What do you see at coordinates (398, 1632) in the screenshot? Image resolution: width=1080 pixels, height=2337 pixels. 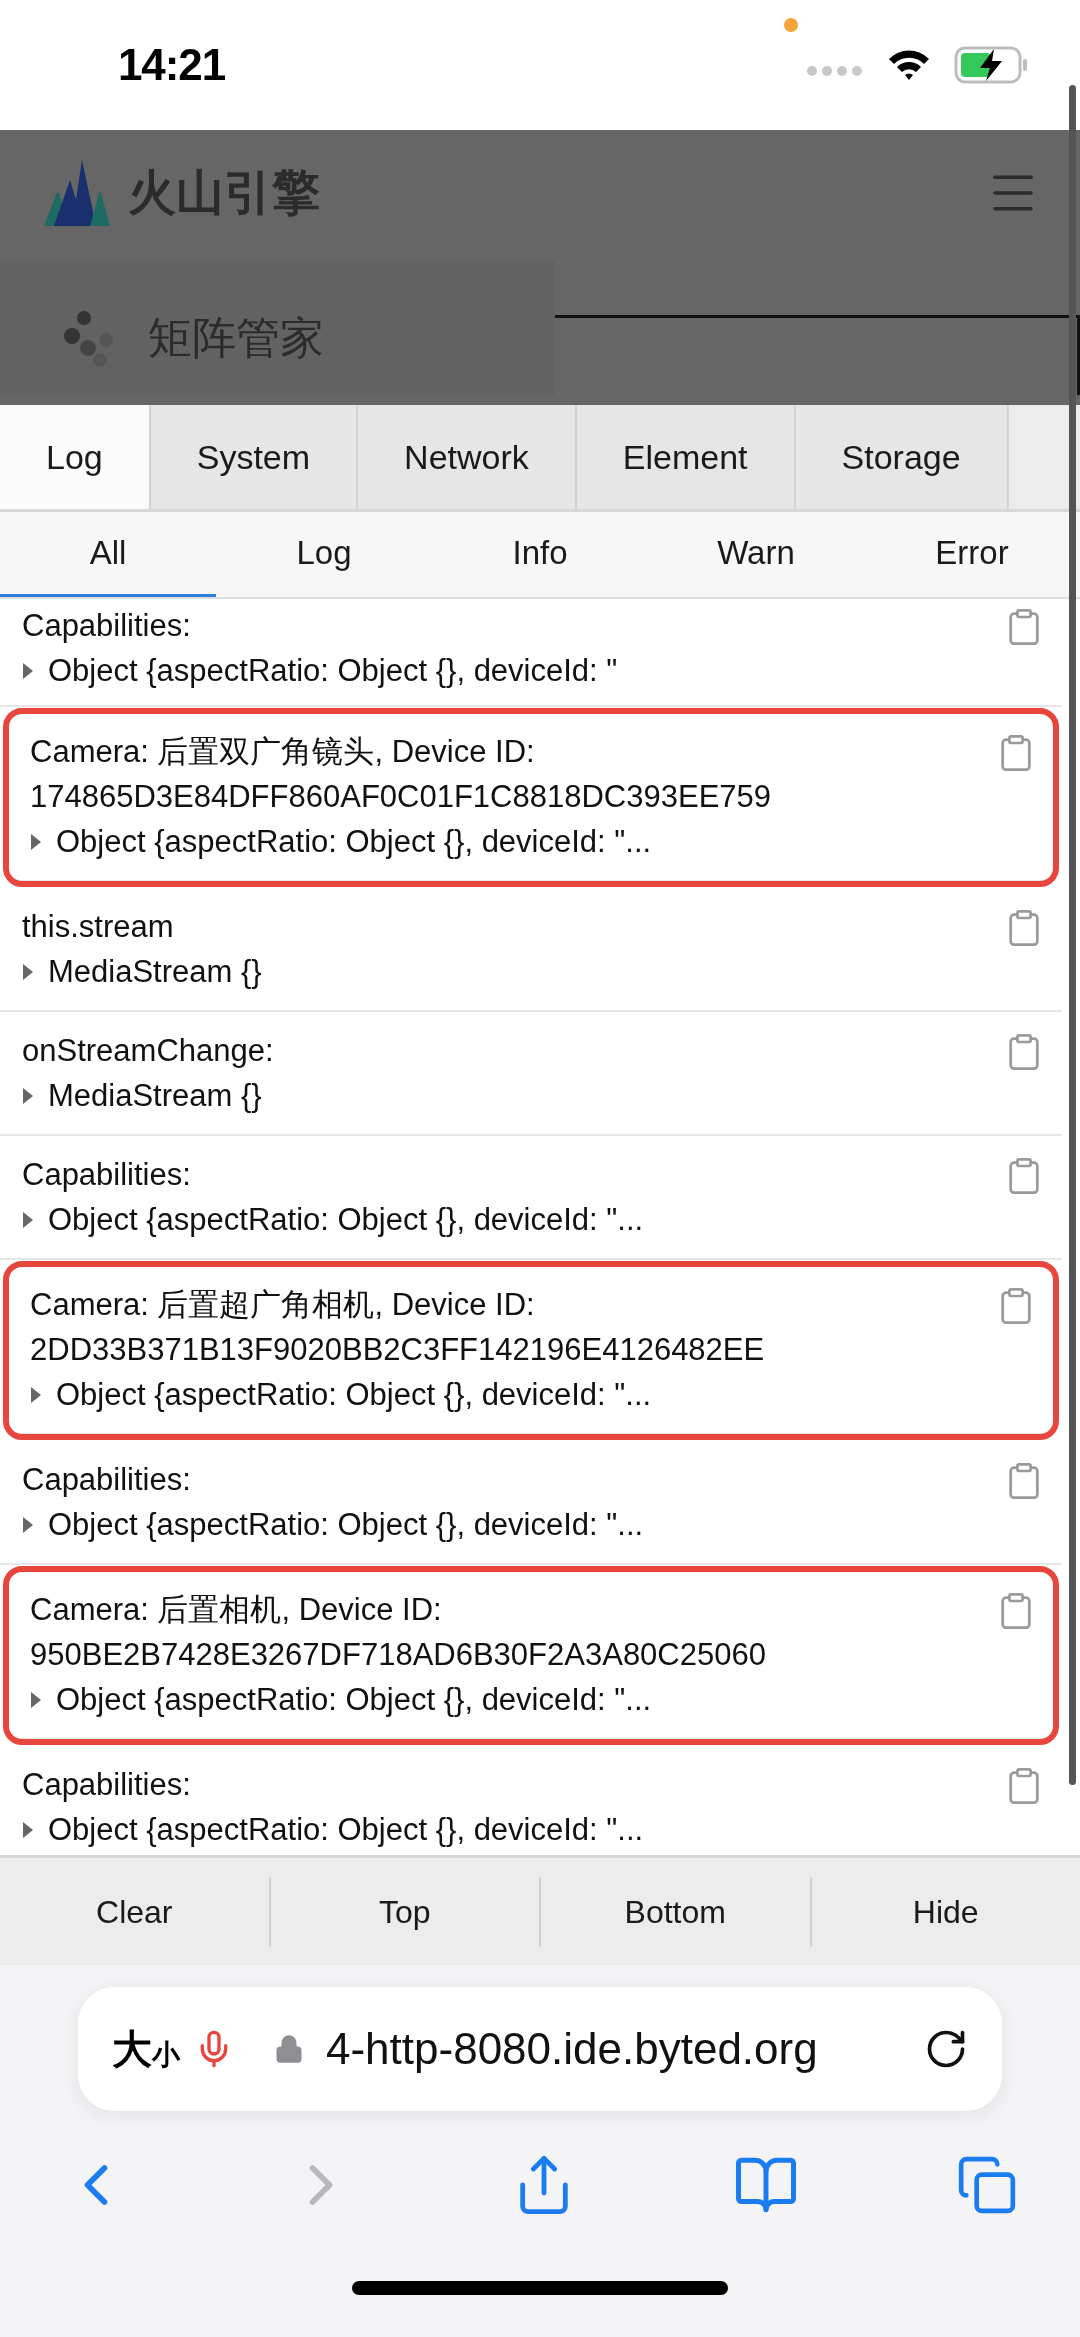 I see `log-message: Camera: 后置相机, Device ID: 950BE2B7428E3267DF718AD6B30F2A3A80C25060` at bounding box center [398, 1632].